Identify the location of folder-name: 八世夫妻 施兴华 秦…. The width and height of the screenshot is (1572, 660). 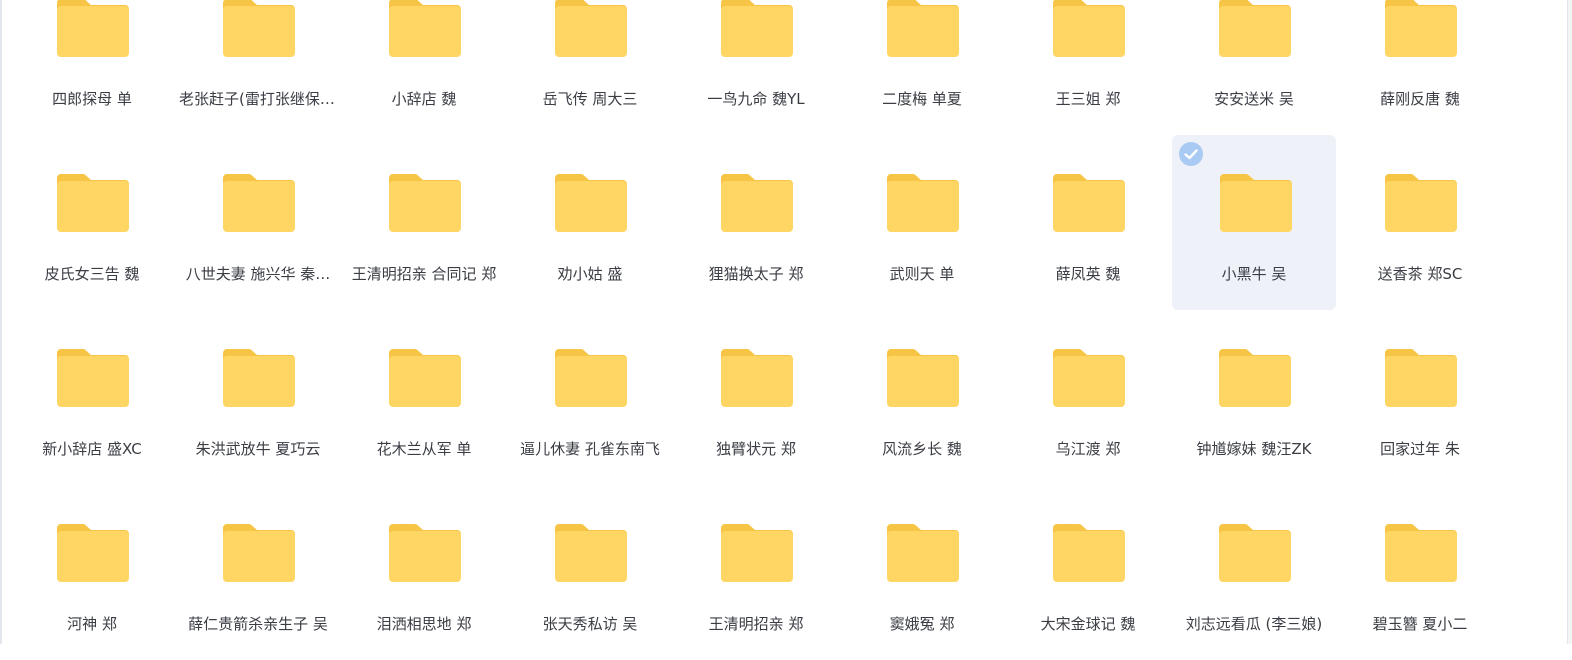
(258, 274).